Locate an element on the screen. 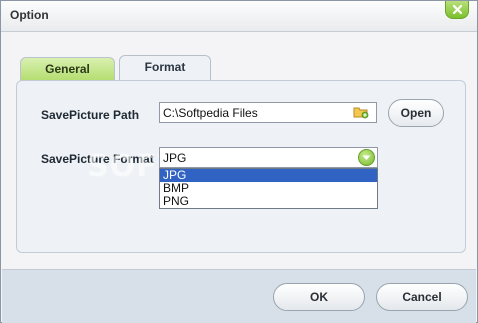 The image size is (478, 323). close-icon is located at coordinates (457, 9).